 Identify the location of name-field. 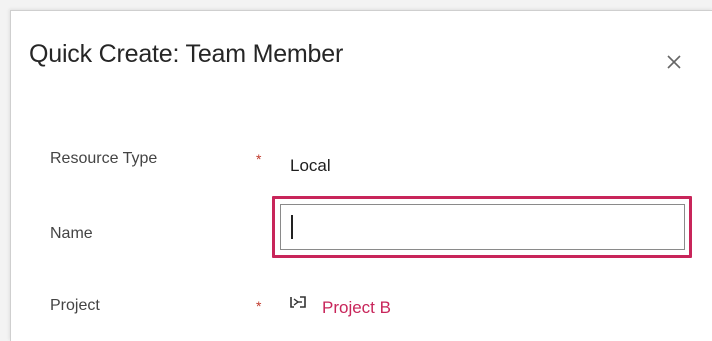
(482, 227).